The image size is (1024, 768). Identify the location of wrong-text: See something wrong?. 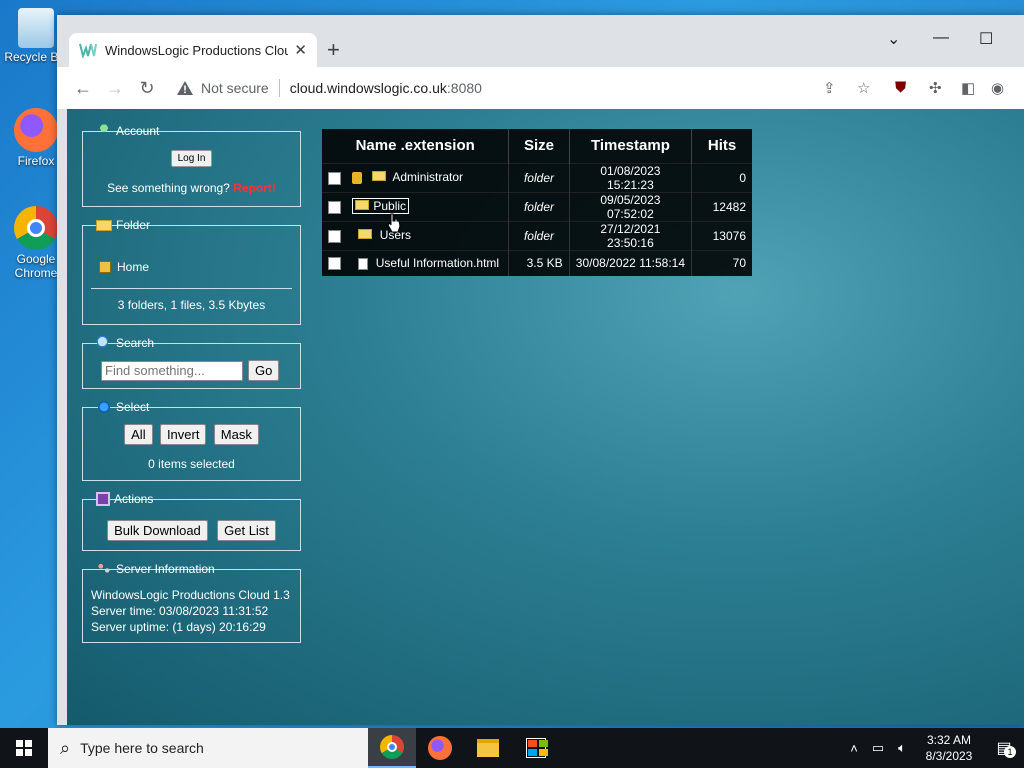
(168, 188).